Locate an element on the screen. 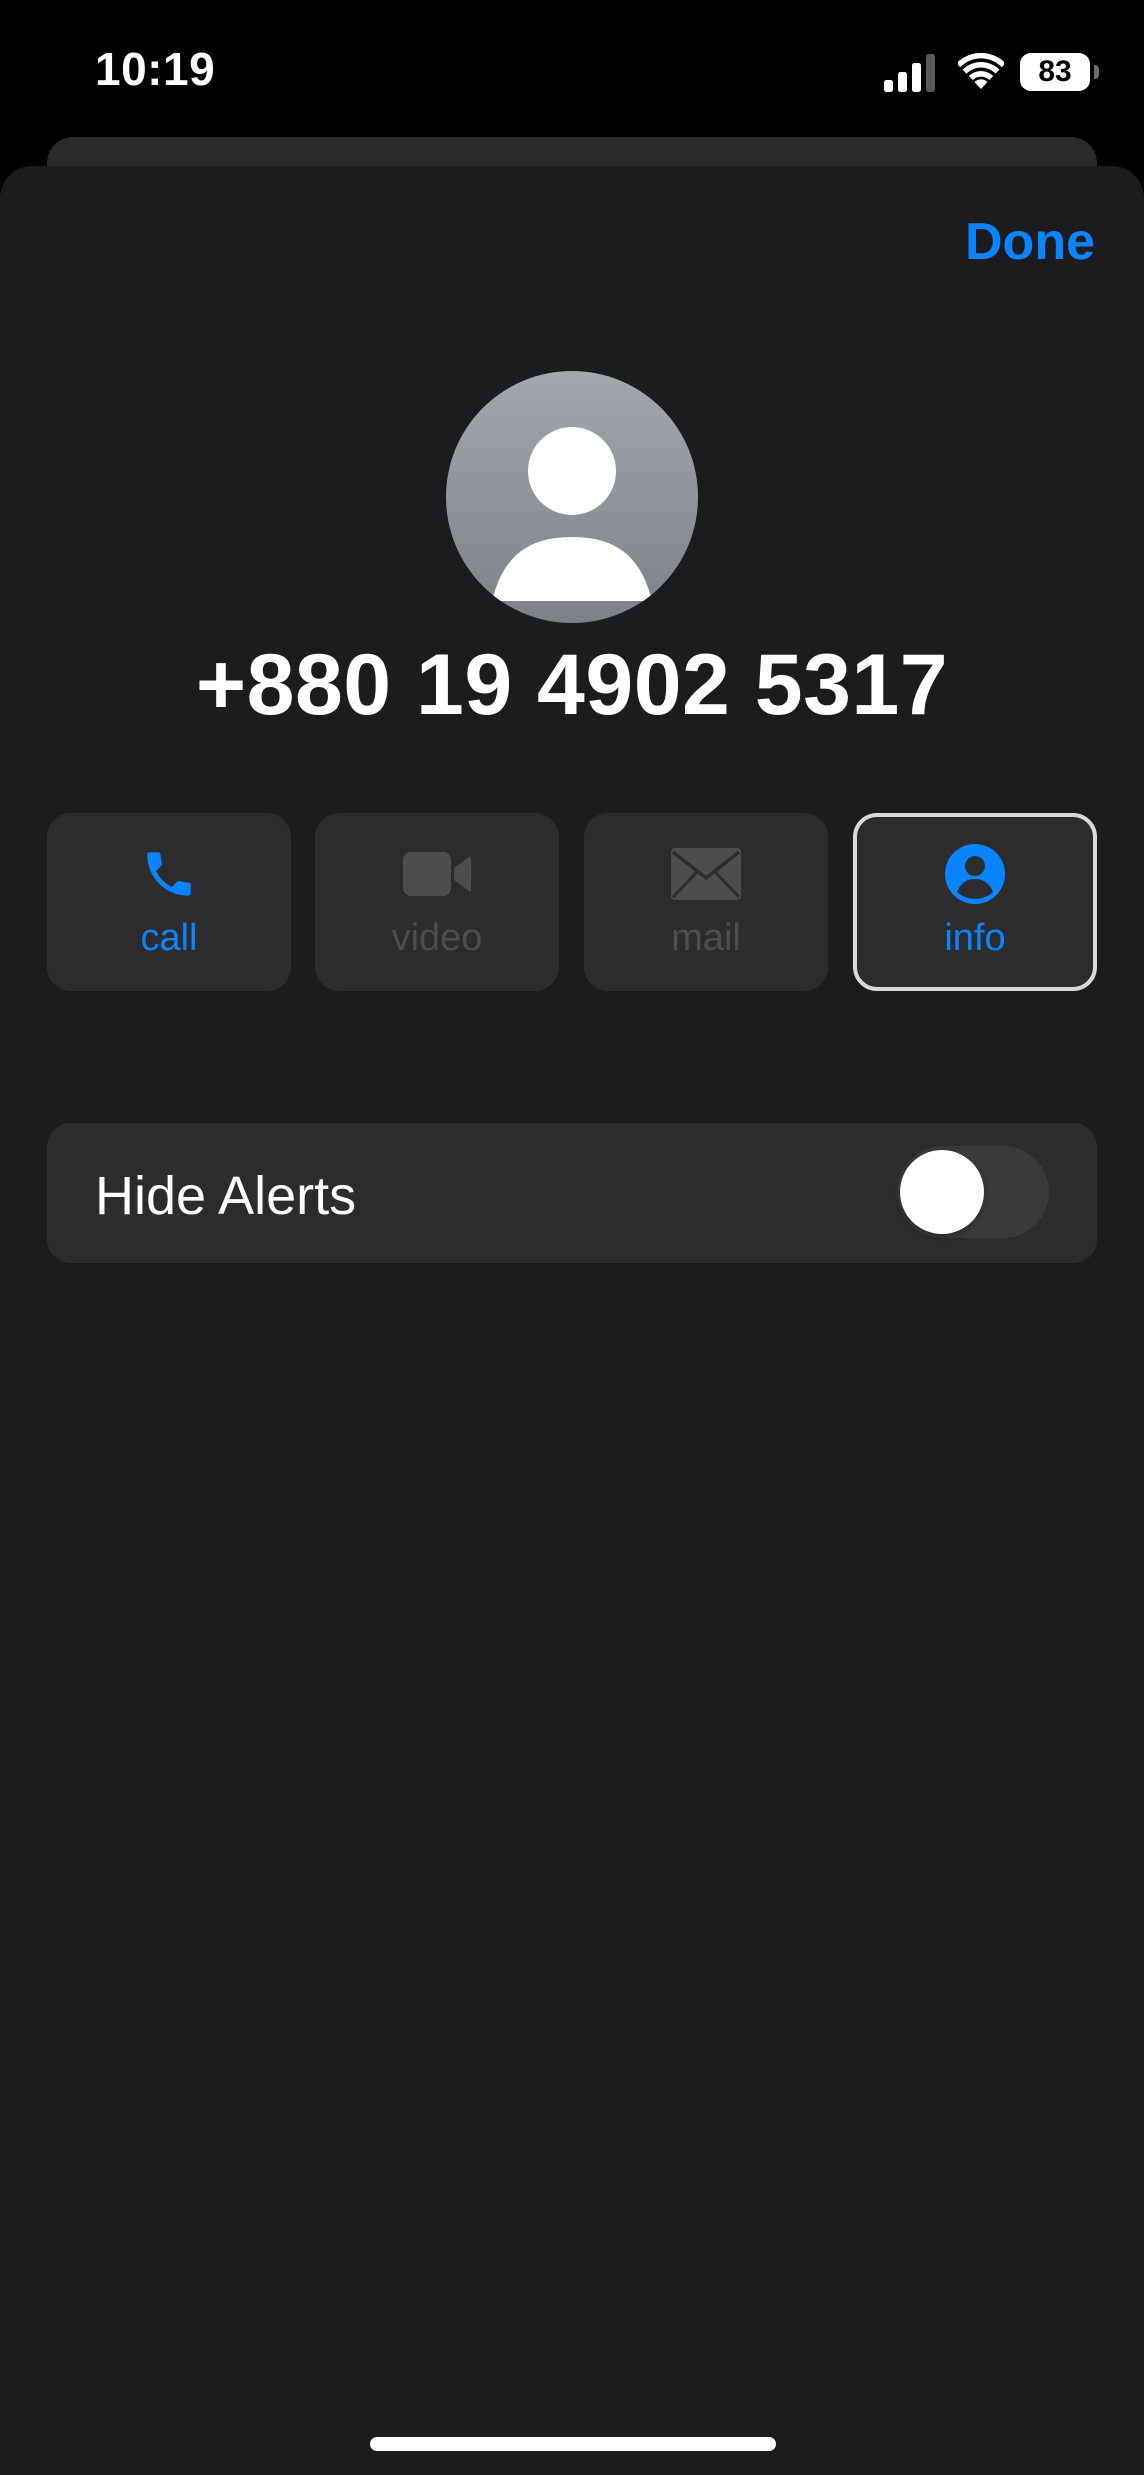 The width and height of the screenshot is (1144, 2475). battery-icon: 83 is located at coordinates (1059, 72).